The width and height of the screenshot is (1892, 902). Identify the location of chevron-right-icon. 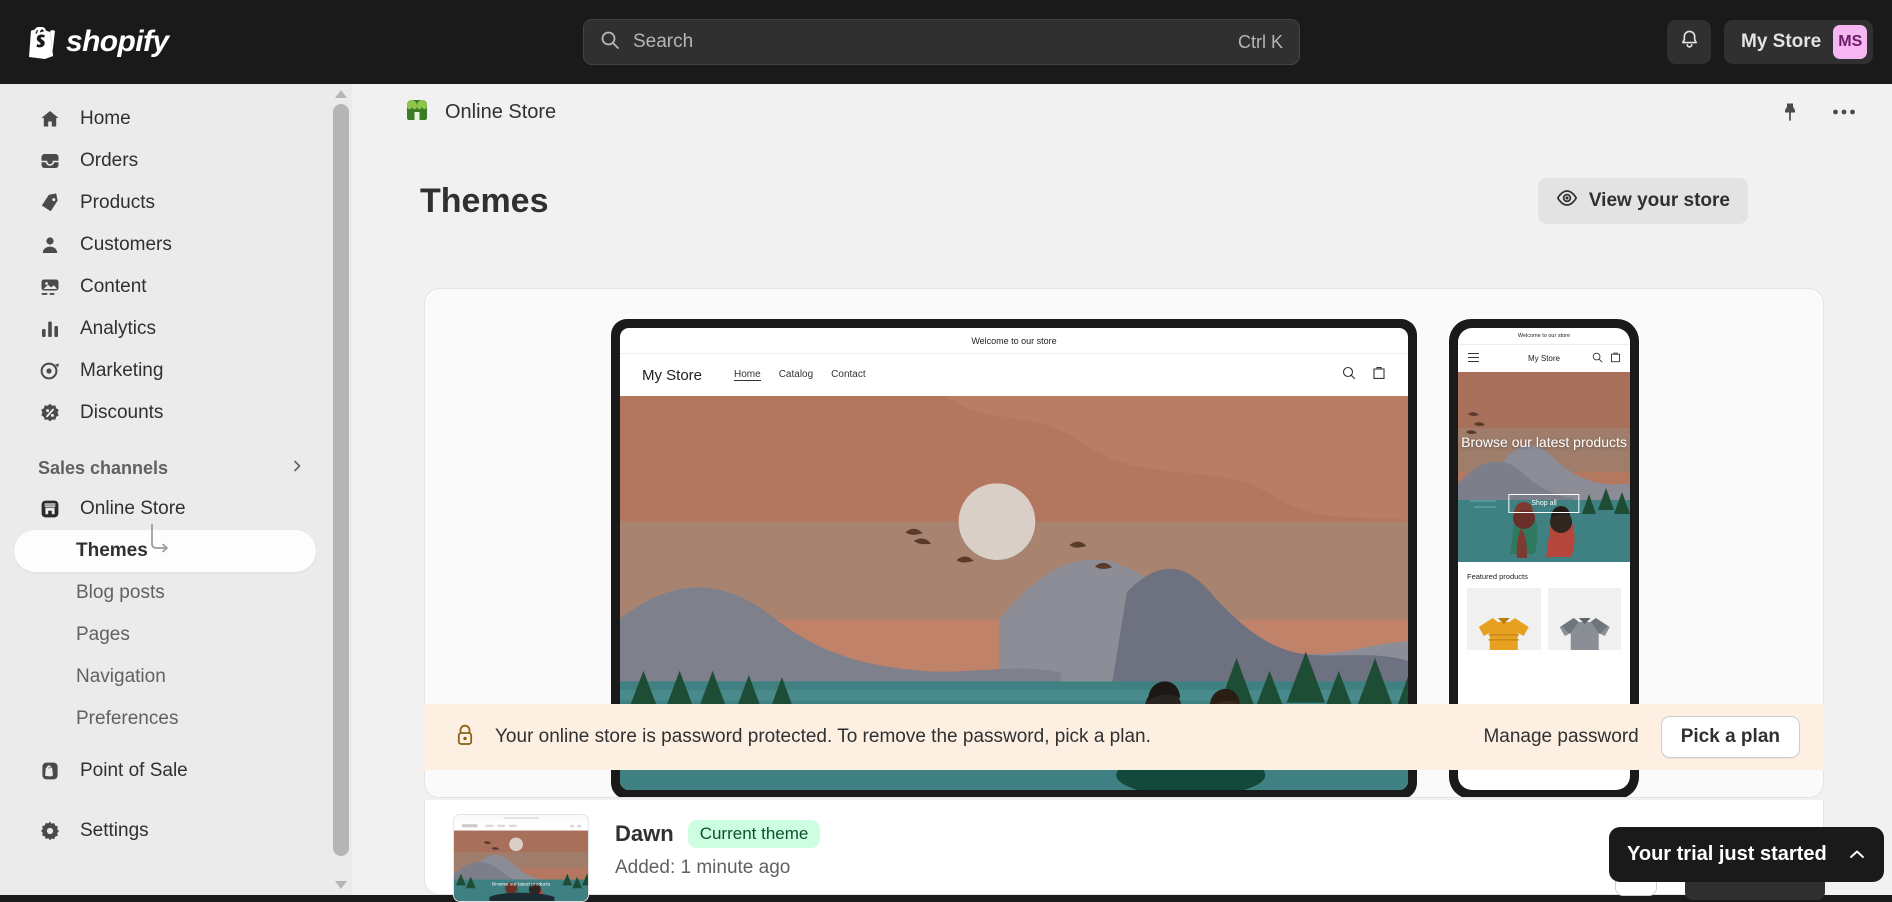
(297, 468).